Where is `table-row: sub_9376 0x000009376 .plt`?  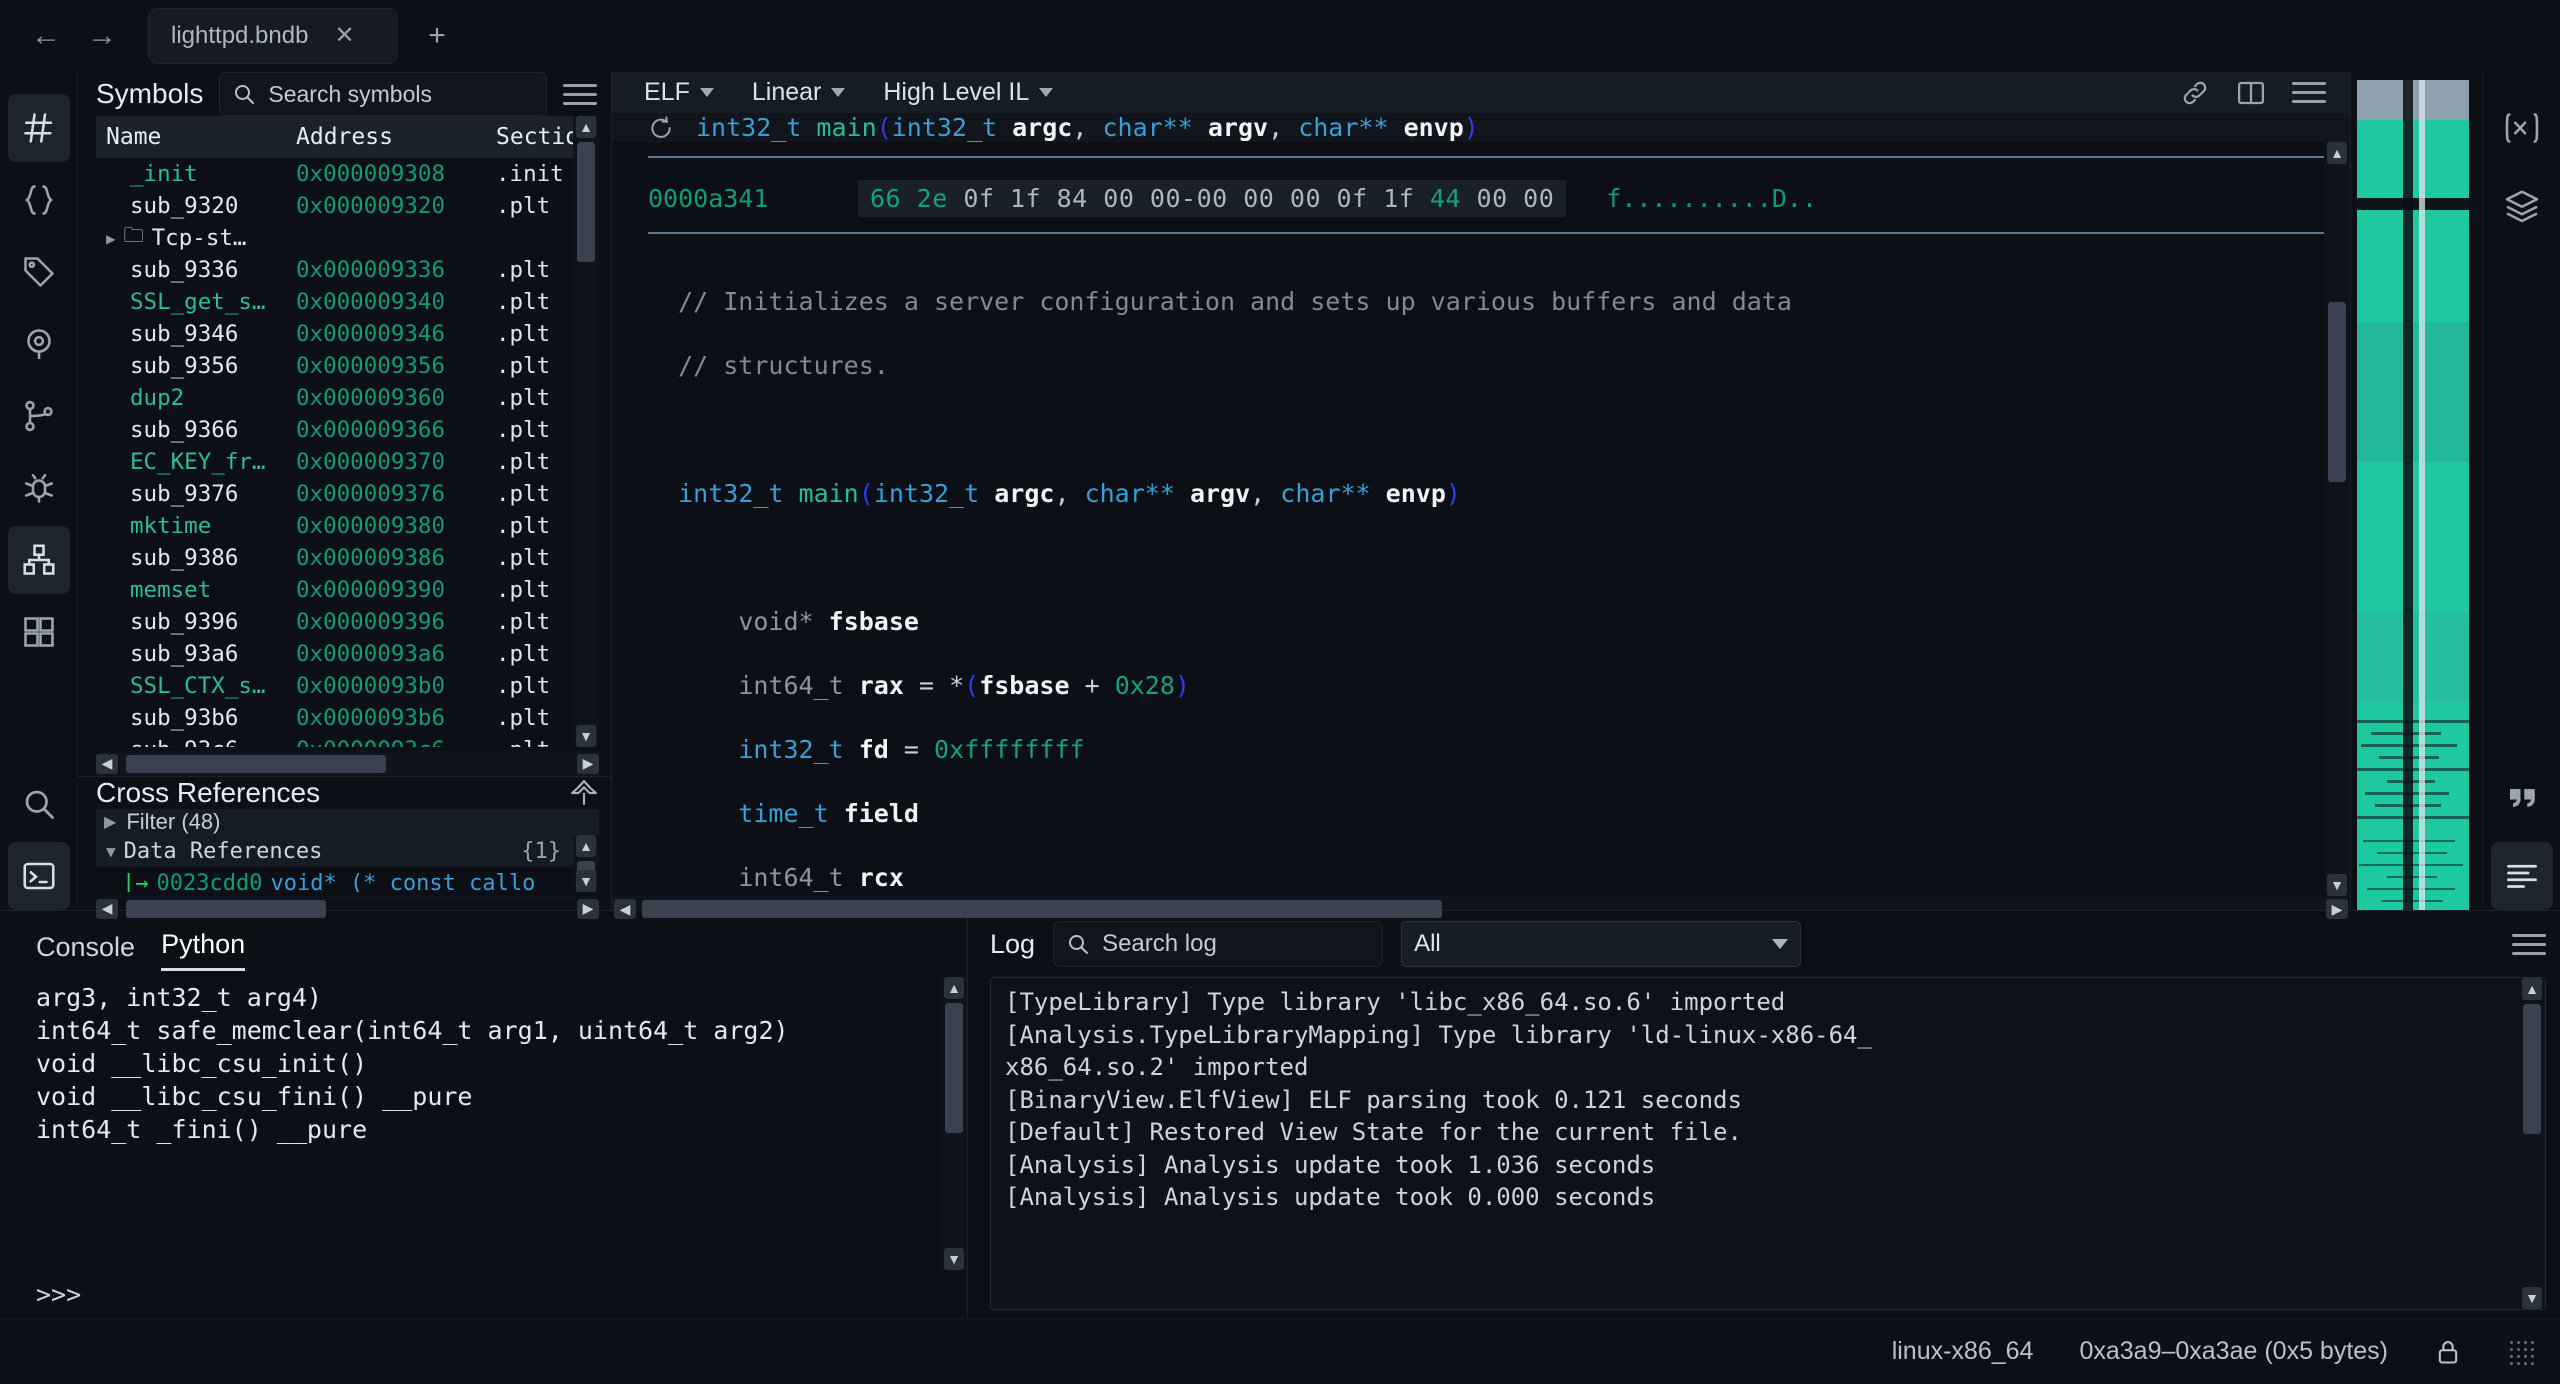
table-row: sub_9376 0x000009376 .plt is located at coordinates (334, 494).